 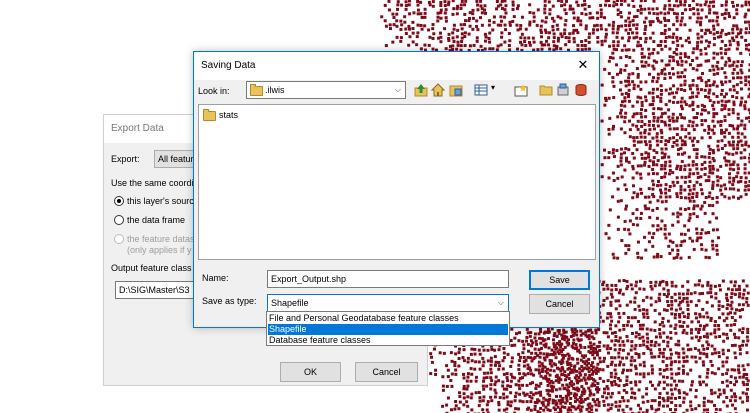 What do you see at coordinates (388, 340) in the screenshot?
I see `dropdown-option: Database feature classes` at bounding box center [388, 340].